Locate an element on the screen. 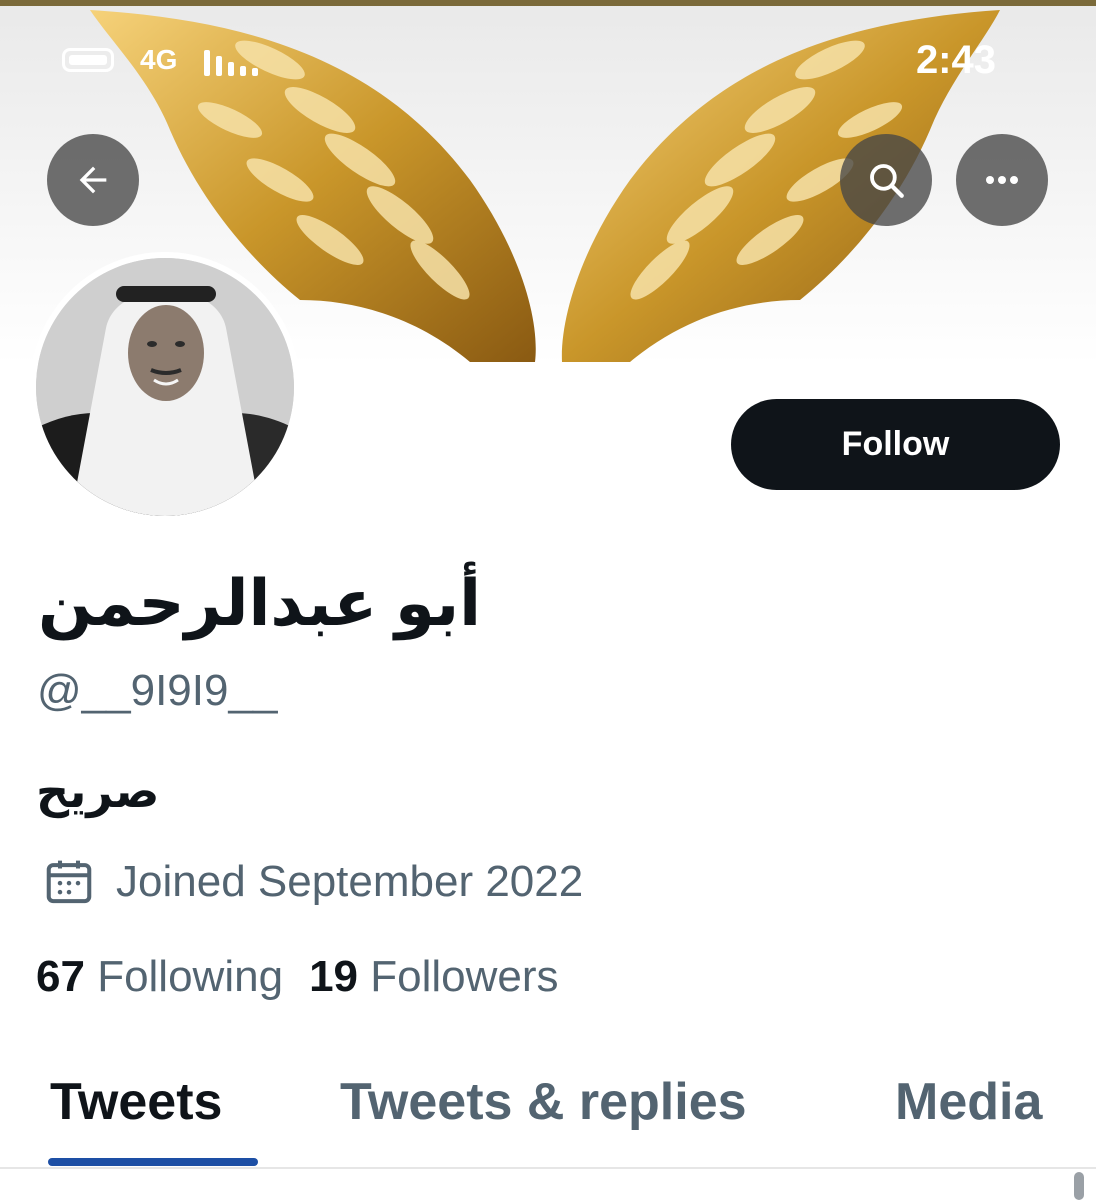 Image resolution: width=1096 pixels, height=1200 pixels. avatar-ring is located at coordinates (165, 387).